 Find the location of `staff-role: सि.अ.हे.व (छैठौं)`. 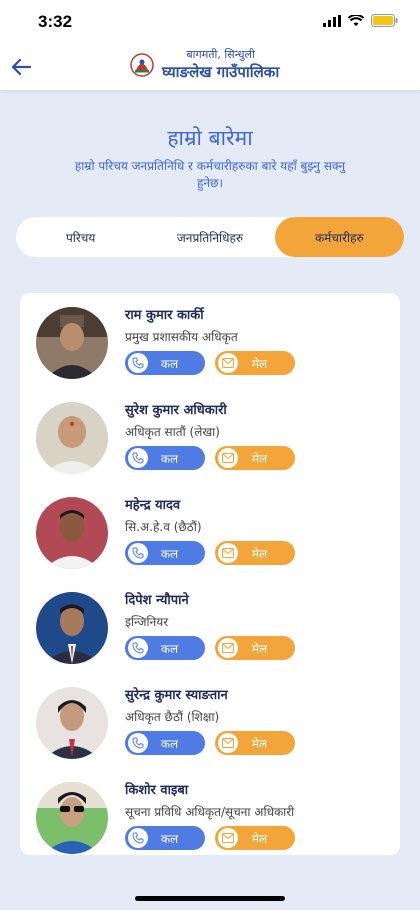

staff-role: सि.अ.हे.व (छैठौं) is located at coordinates (163, 527).